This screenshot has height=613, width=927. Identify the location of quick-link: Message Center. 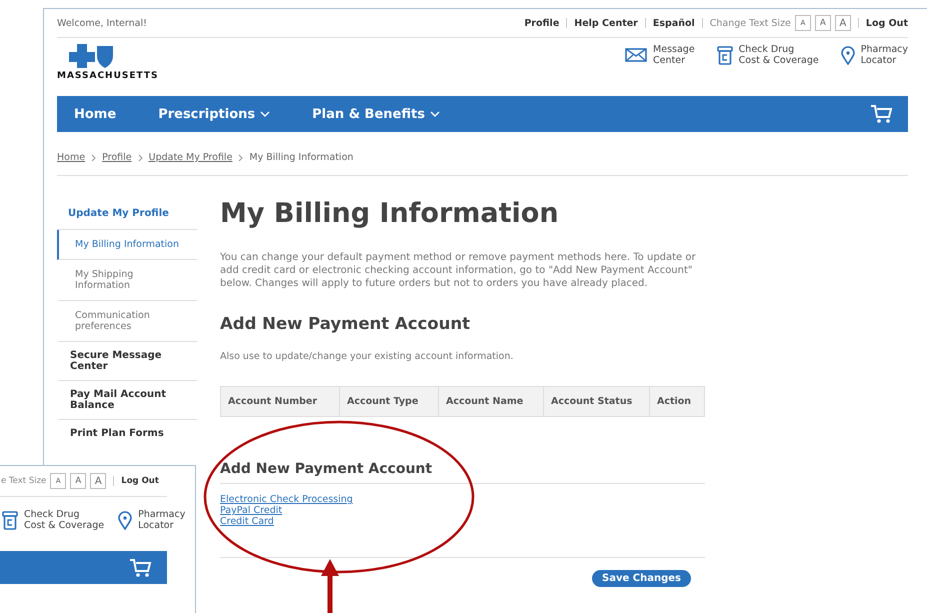
(660, 55).